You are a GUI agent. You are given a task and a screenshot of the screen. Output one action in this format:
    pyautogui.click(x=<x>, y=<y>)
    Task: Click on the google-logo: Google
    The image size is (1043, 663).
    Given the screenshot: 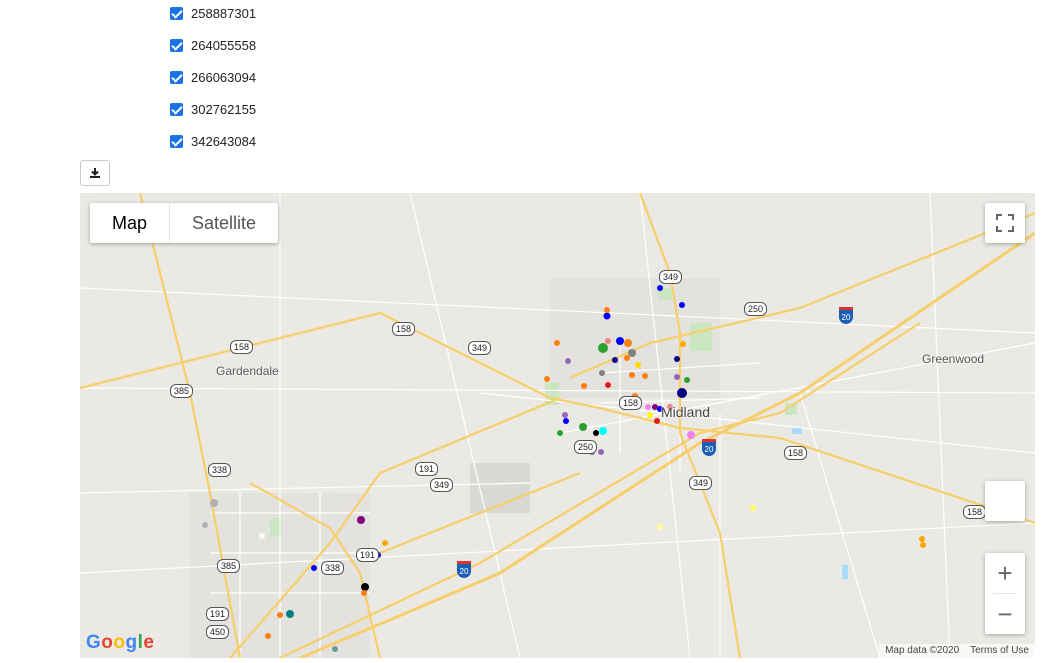 What is the action you would take?
    pyautogui.click(x=120, y=642)
    